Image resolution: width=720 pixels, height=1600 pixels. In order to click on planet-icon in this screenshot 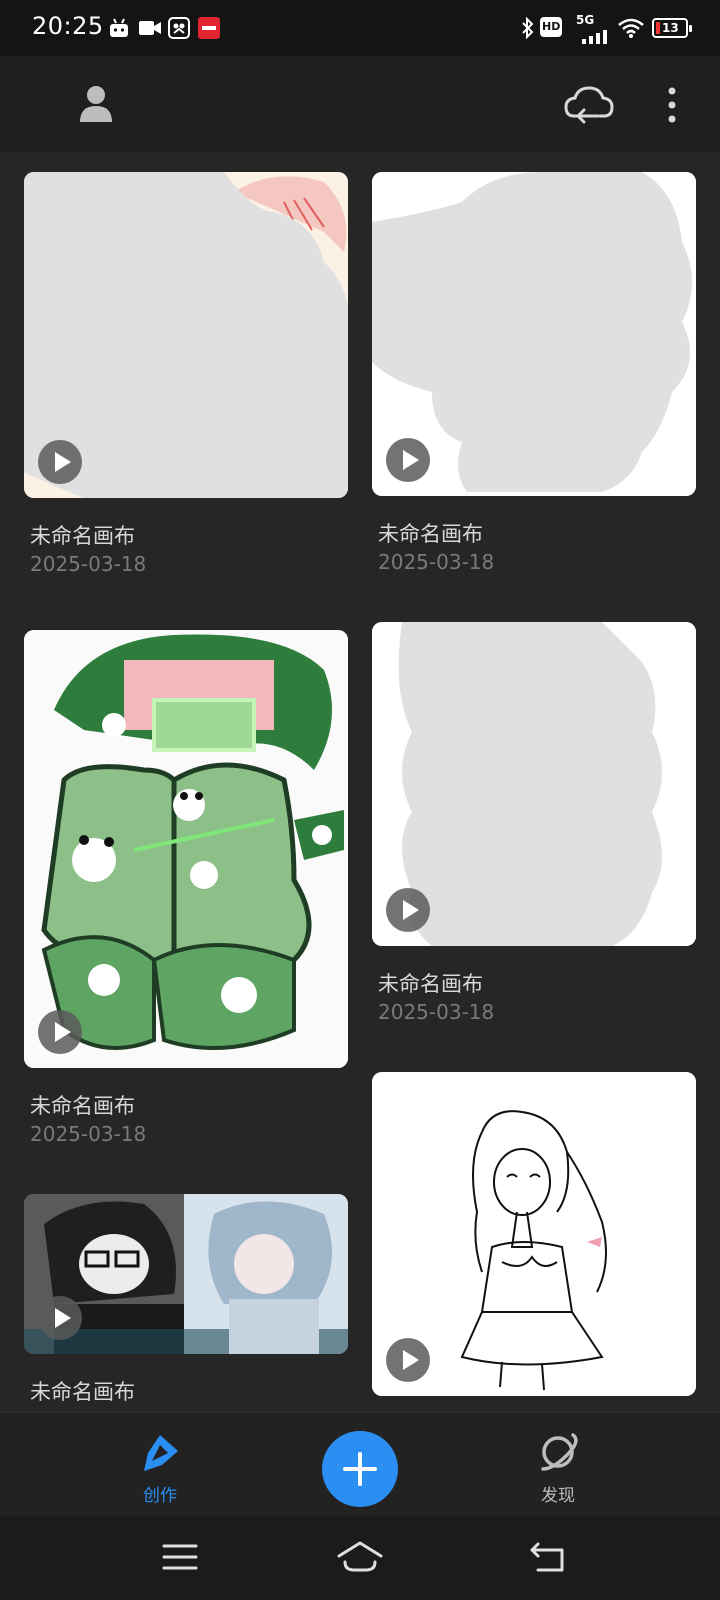, I will do `click(559, 1452)`.